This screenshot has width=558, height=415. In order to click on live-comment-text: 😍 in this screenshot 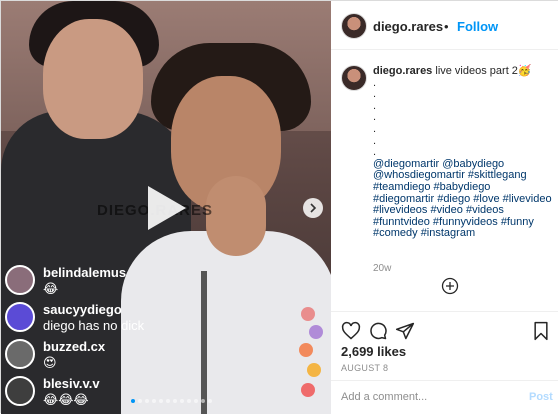, I will do `click(50, 362)`.